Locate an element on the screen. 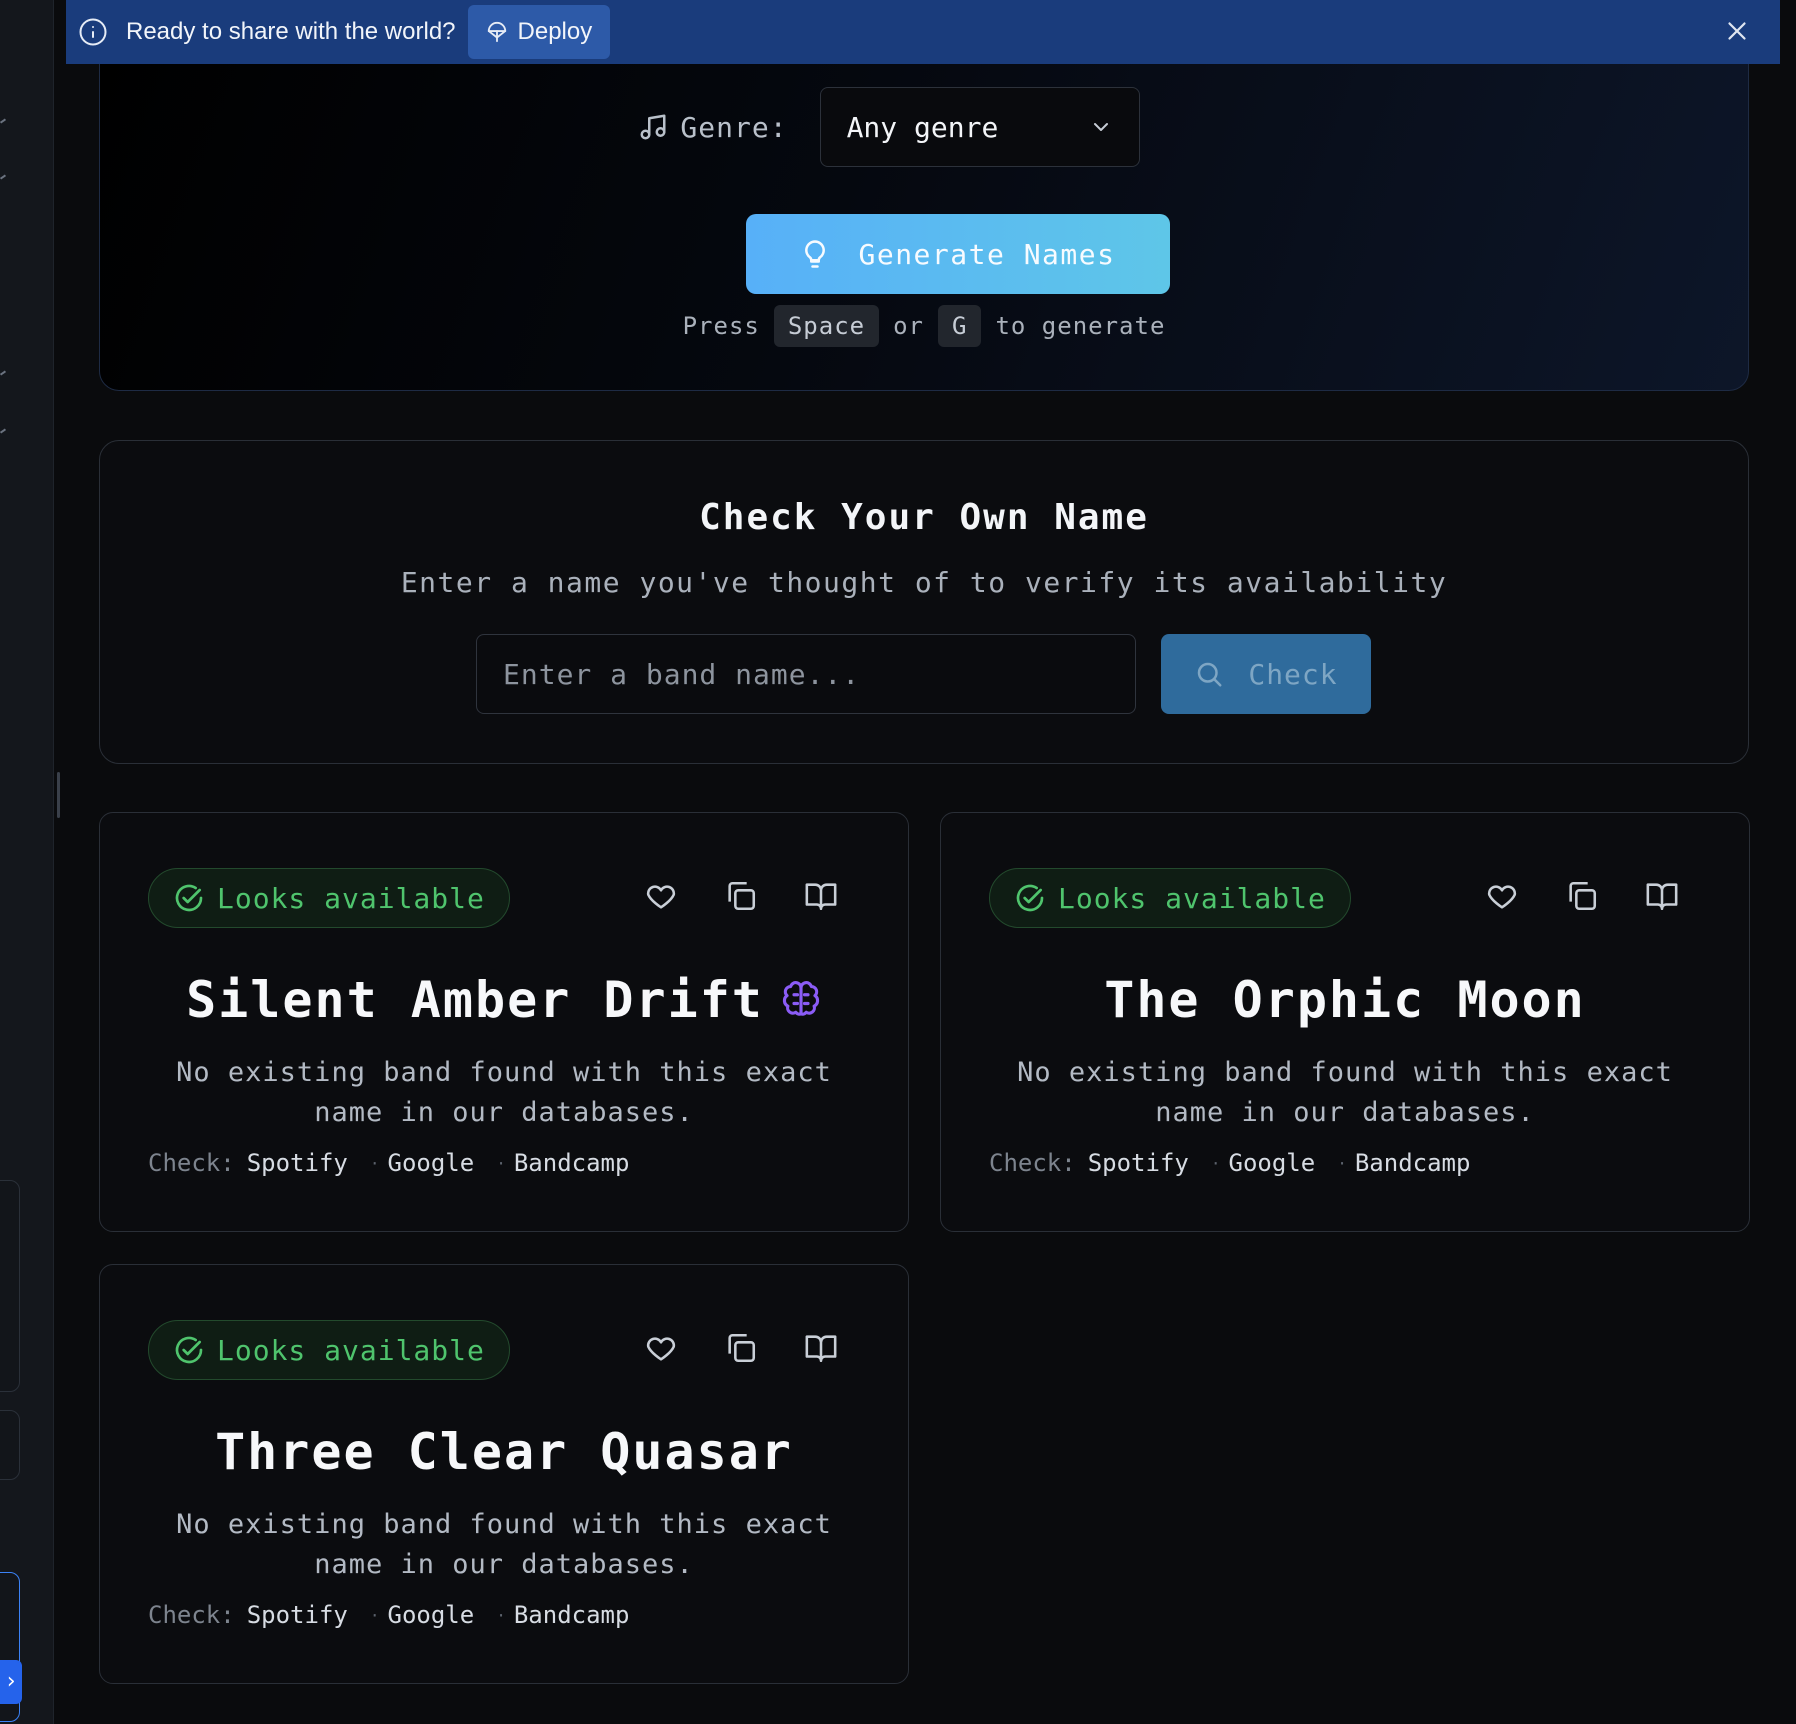  chevron-down-icon is located at coordinates (1100, 127).